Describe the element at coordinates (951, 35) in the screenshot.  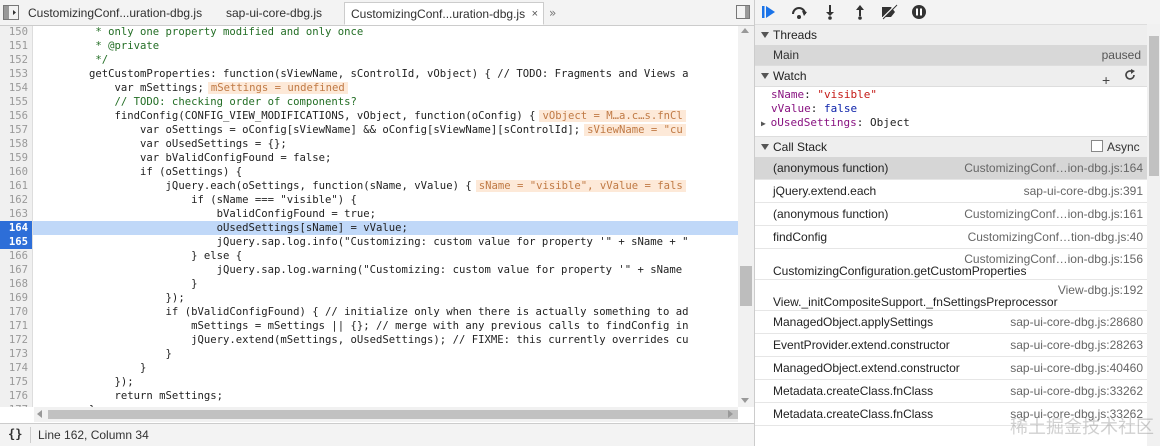
I see `threads-section-header: Threads` at that location.